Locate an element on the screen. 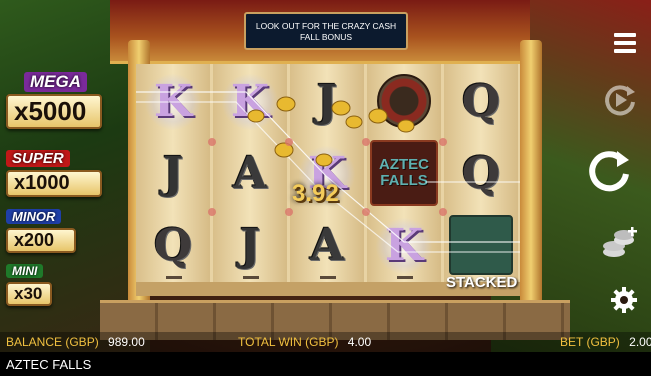 Image resolution: width=651 pixels, height=376 pixels. jackpot-mini-label: MINI is located at coordinates (25, 271).